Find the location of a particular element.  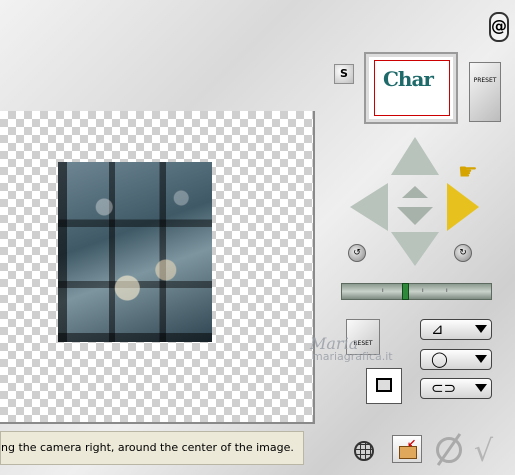

backward-arrow-icon is located at coordinates (415, 216).